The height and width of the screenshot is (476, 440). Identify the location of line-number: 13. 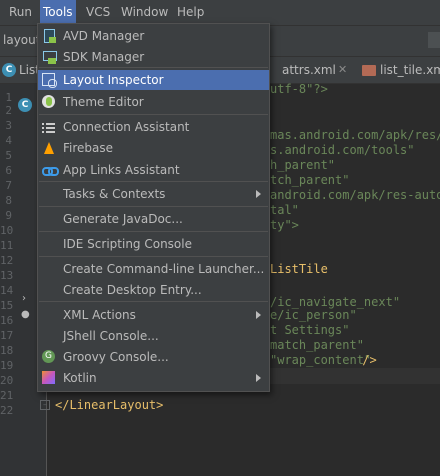
(7, 275).